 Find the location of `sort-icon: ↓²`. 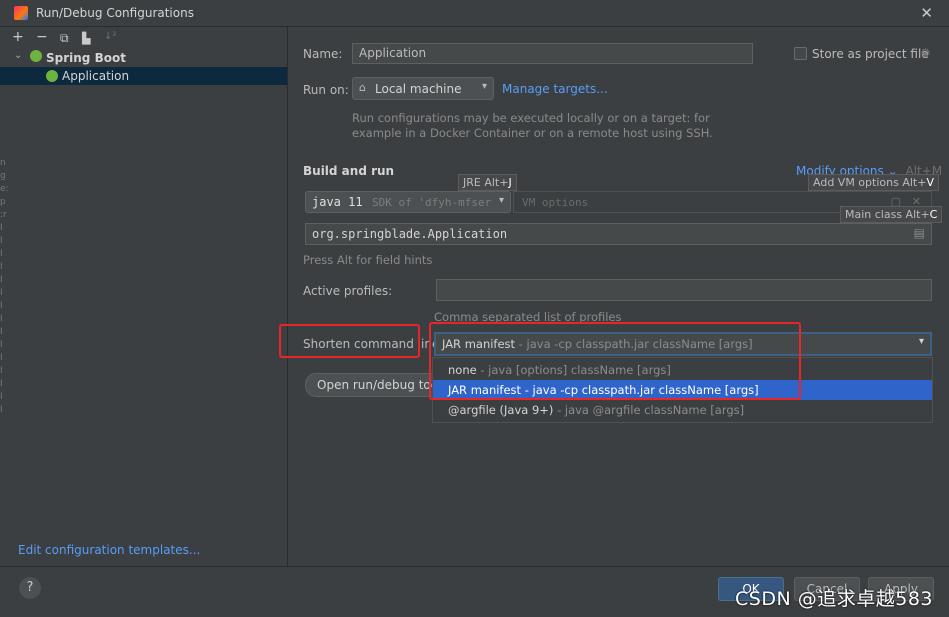

sort-icon: ↓² is located at coordinates (110, 36).